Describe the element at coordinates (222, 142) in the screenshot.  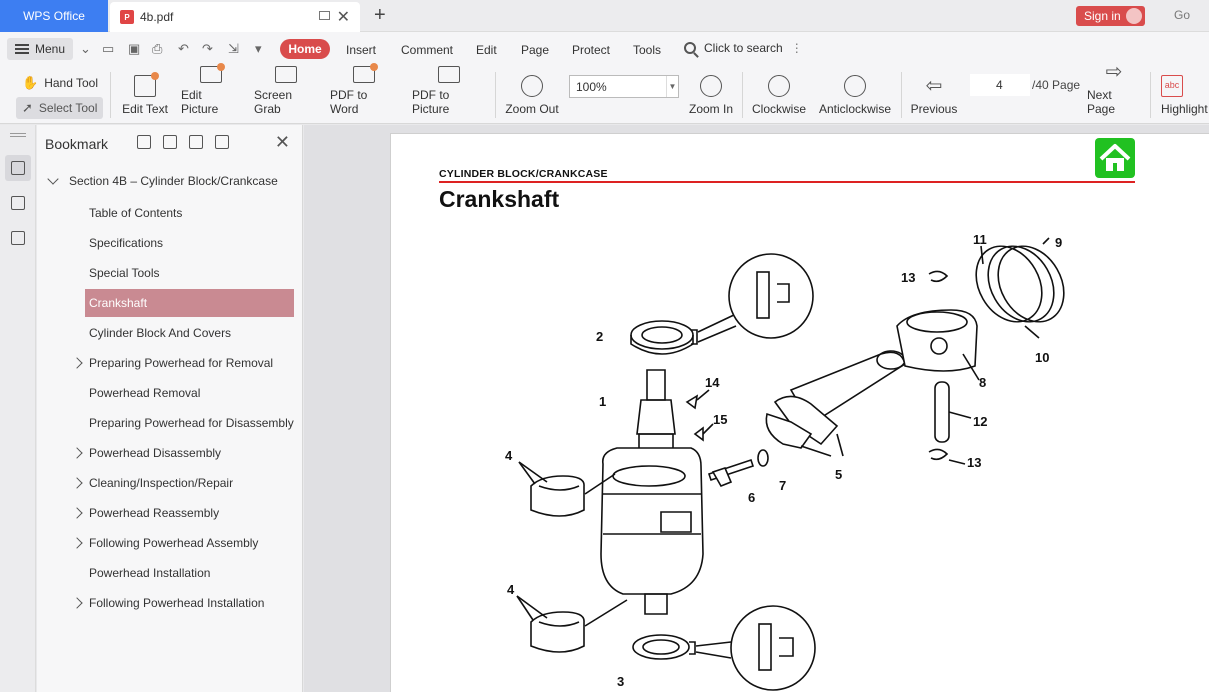
I see `bookmark-settings-icon` at that location.